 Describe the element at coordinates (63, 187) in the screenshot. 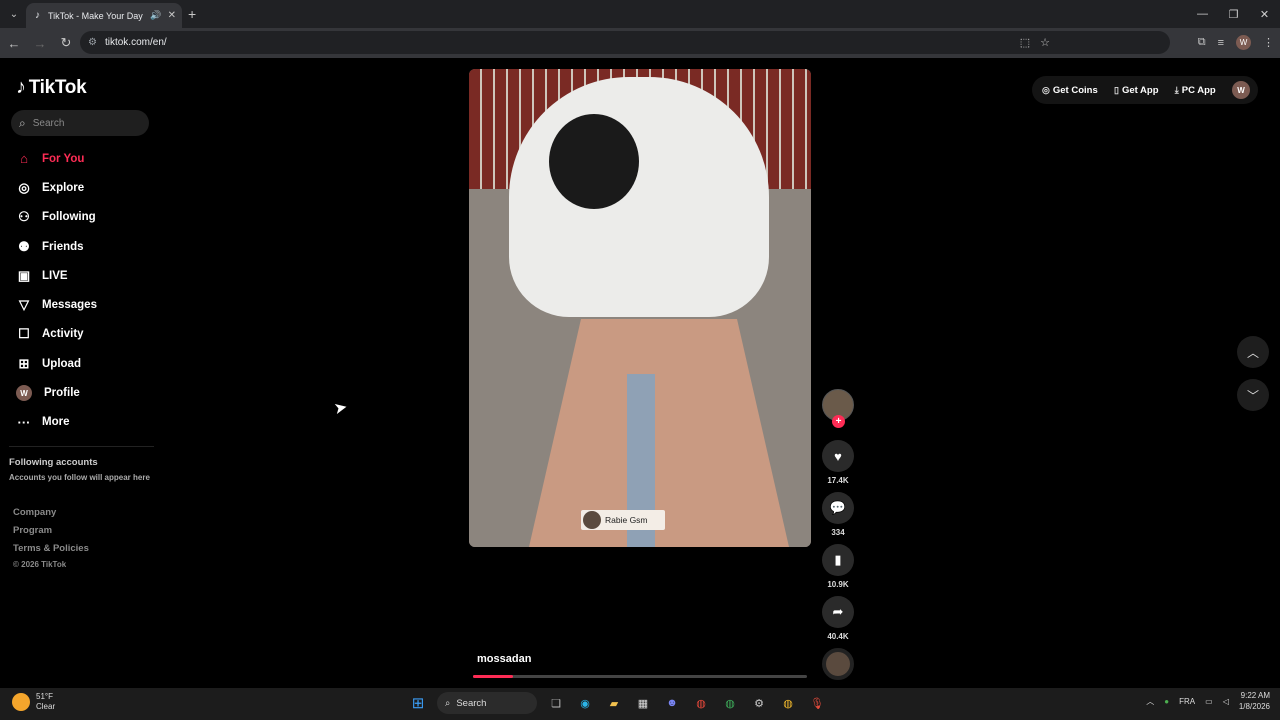

I see `nav-label: Explore` at that location.